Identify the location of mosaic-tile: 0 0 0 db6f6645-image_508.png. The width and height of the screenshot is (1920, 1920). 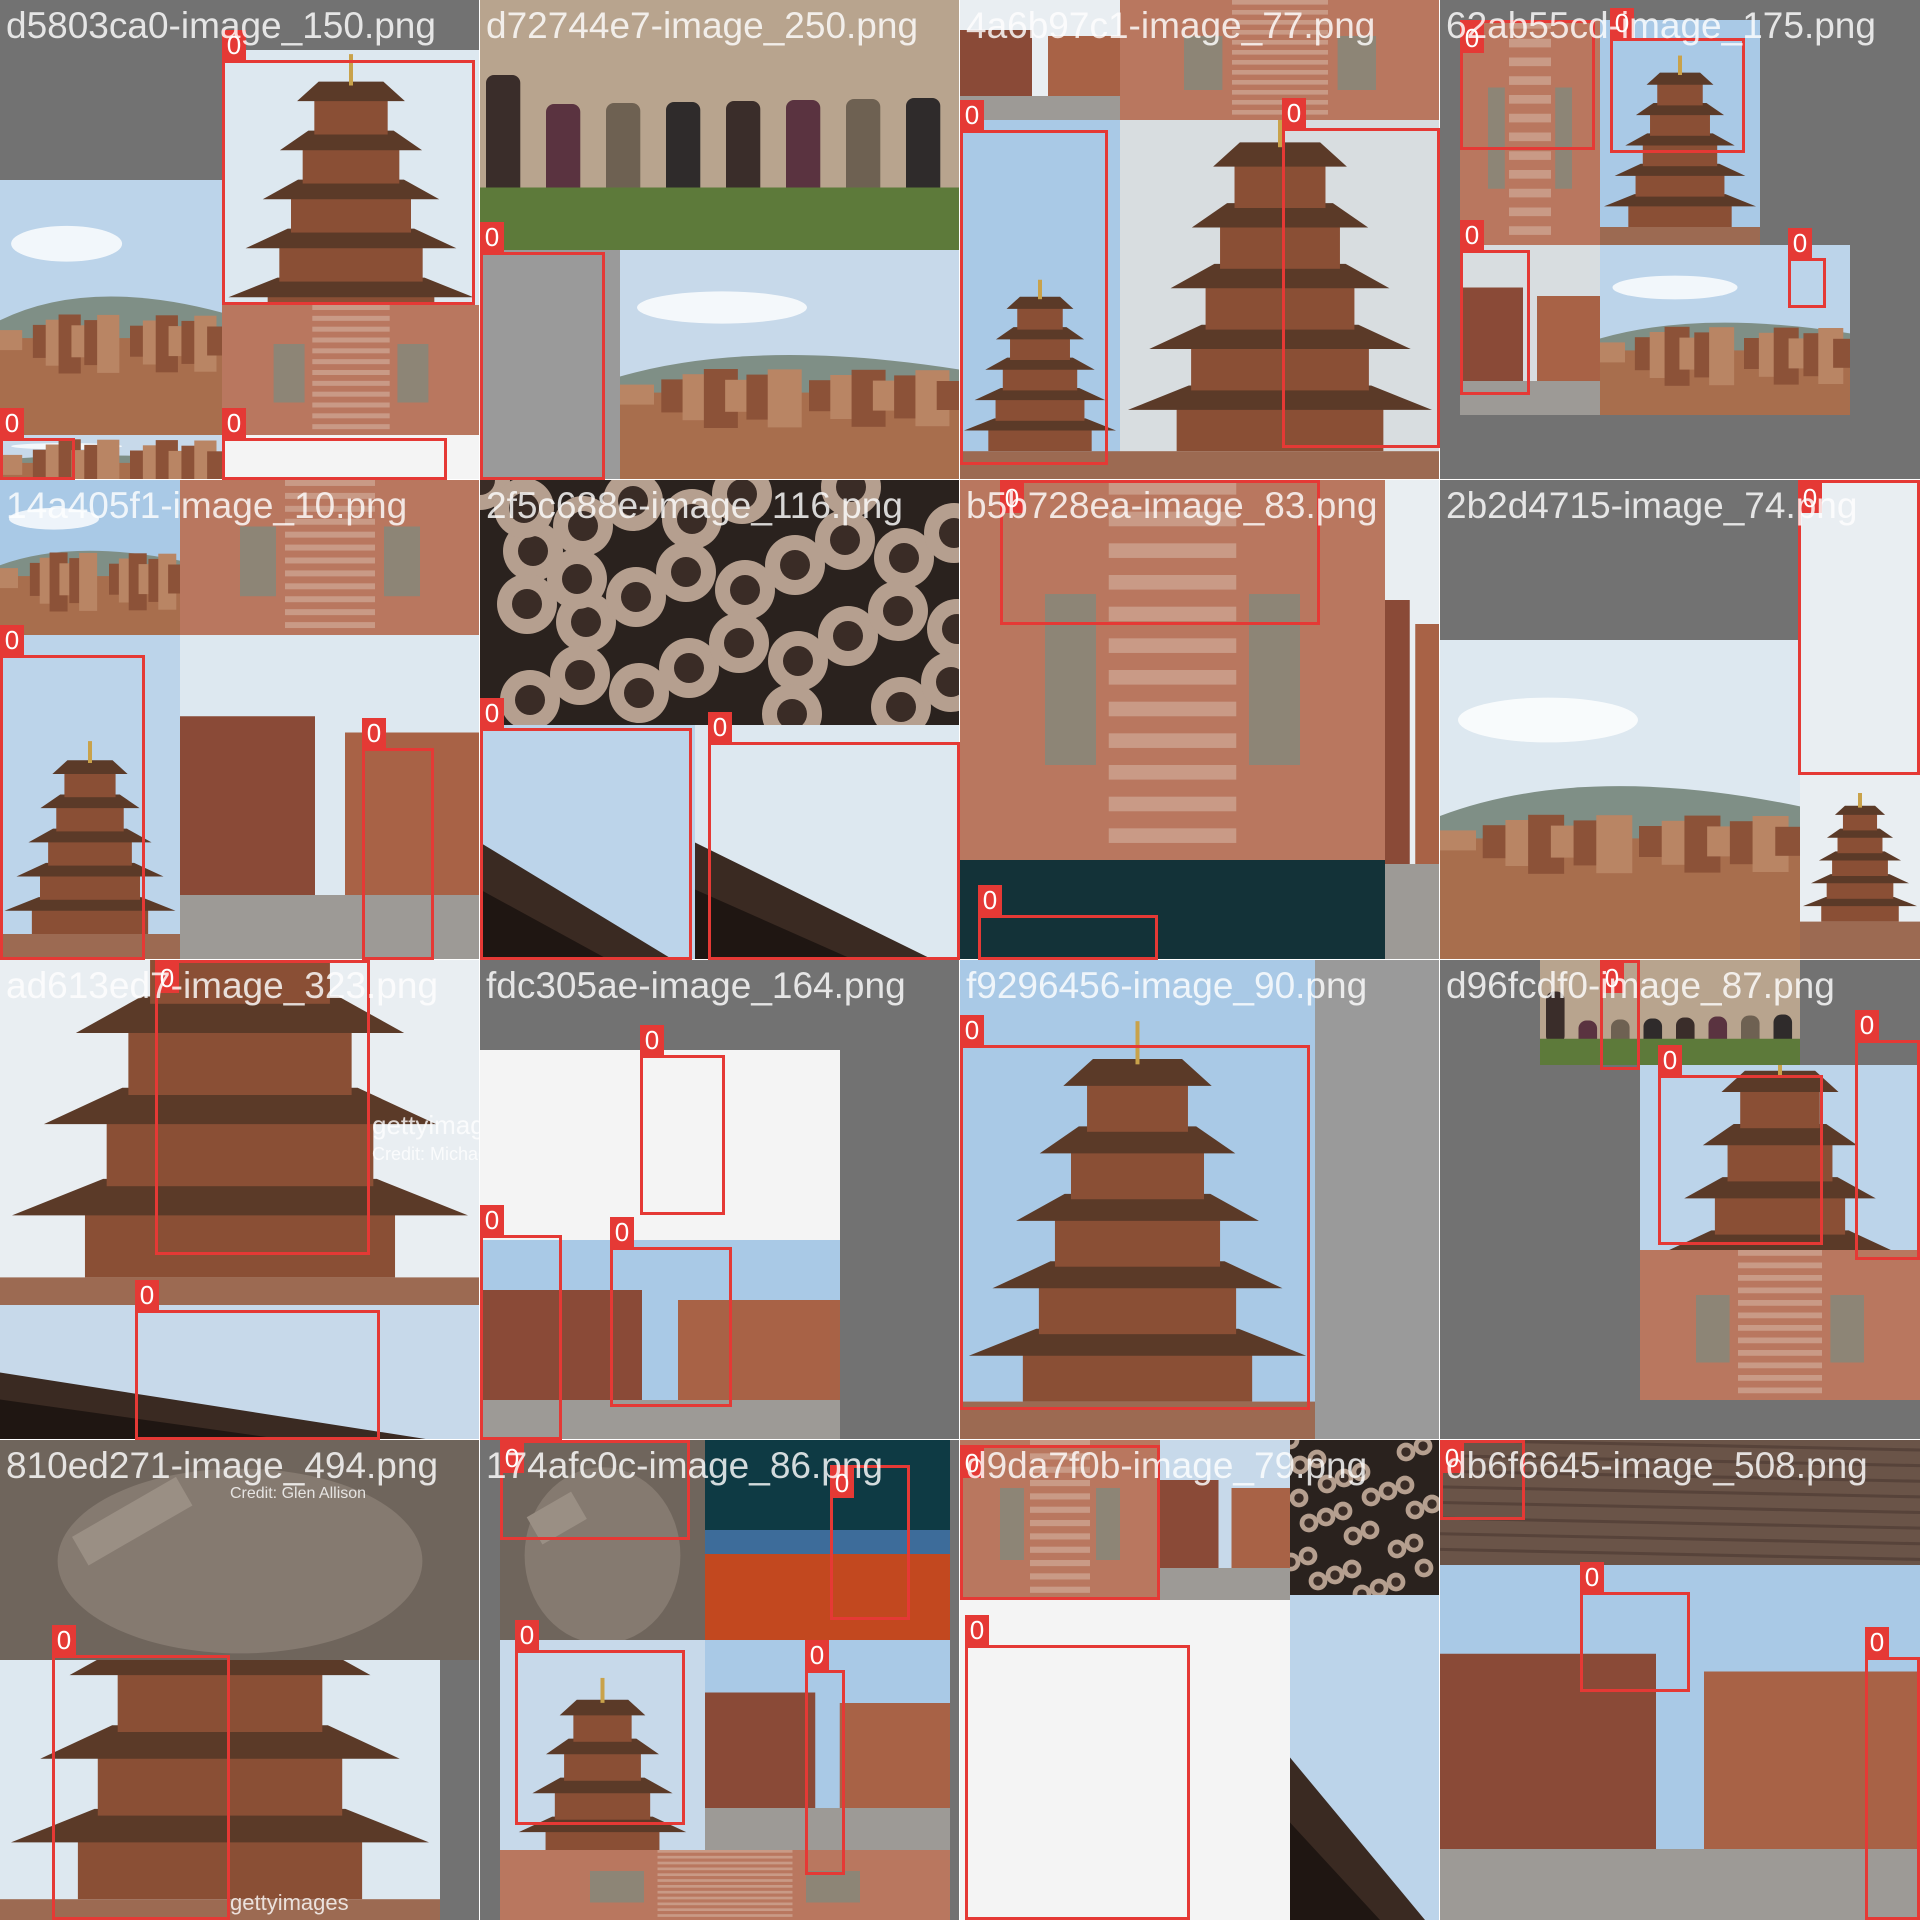
(1679, 1679).